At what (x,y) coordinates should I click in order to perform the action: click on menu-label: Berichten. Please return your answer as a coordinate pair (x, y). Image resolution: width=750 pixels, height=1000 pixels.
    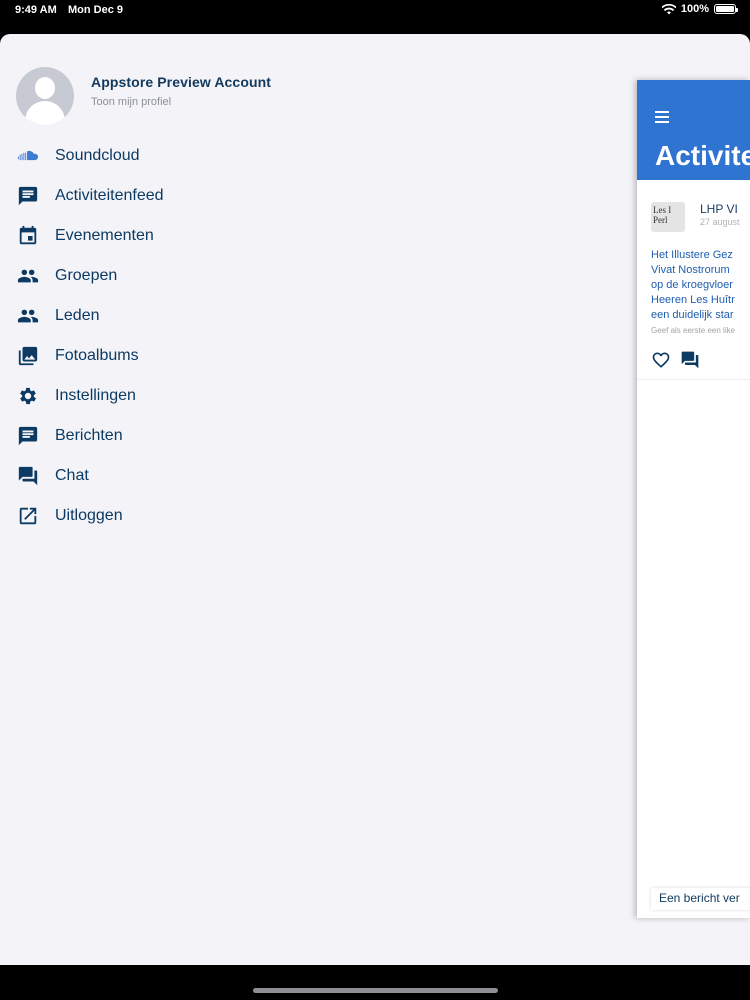
    Looking at the image, I should click on (89, 435).